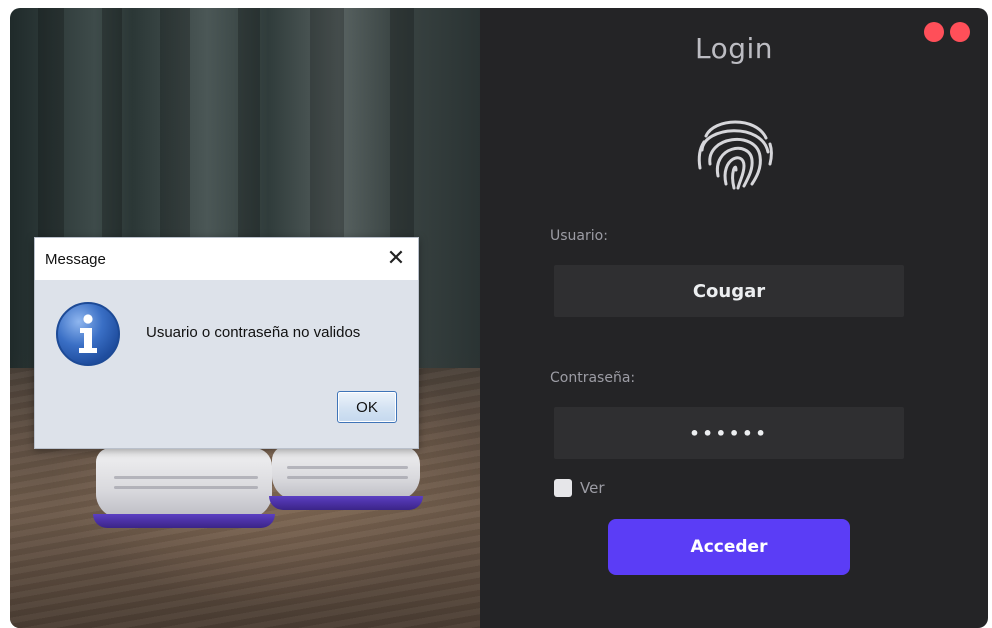  Describe the element at coordinates (592, 488) in the screenshot. I see `show-password-label: Ver` at that location.